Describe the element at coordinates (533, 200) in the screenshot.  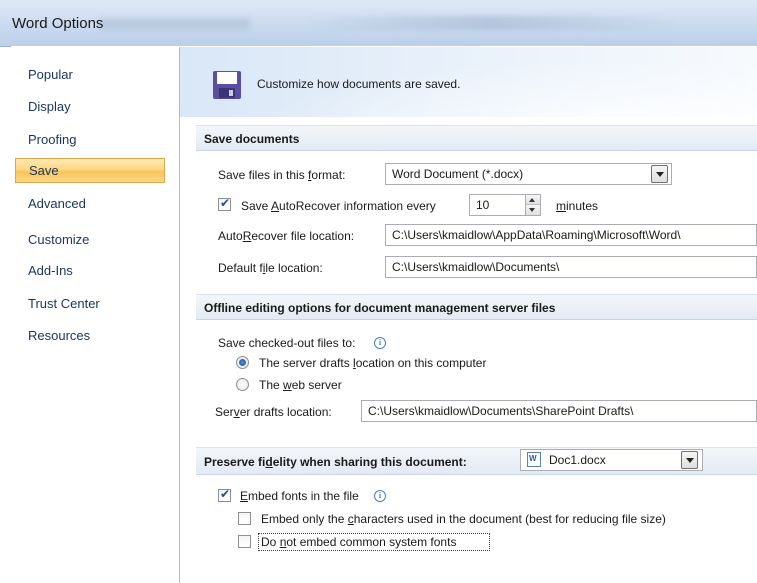
I see `spinner-up-icon` at that location.